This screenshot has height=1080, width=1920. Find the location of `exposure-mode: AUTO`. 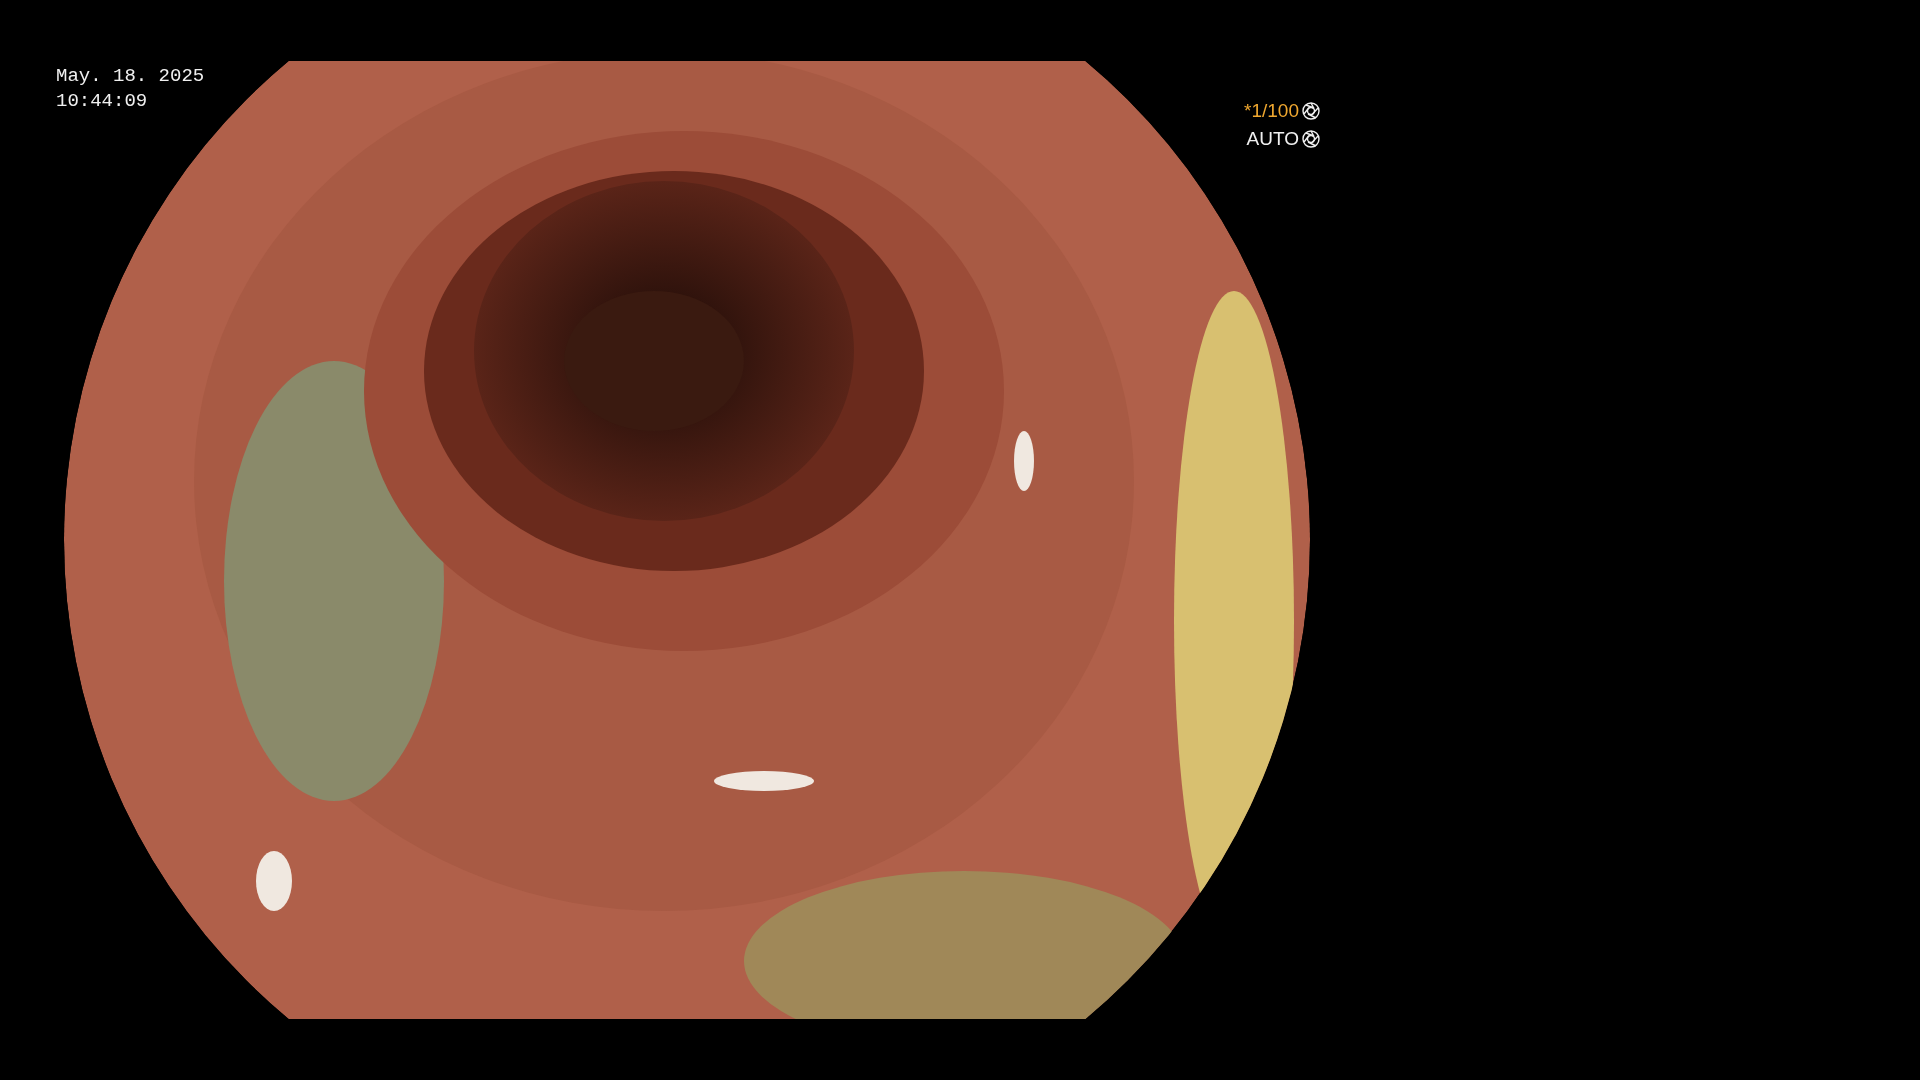

exposure-mode: AUTO is located at coordinates (1272, 139).